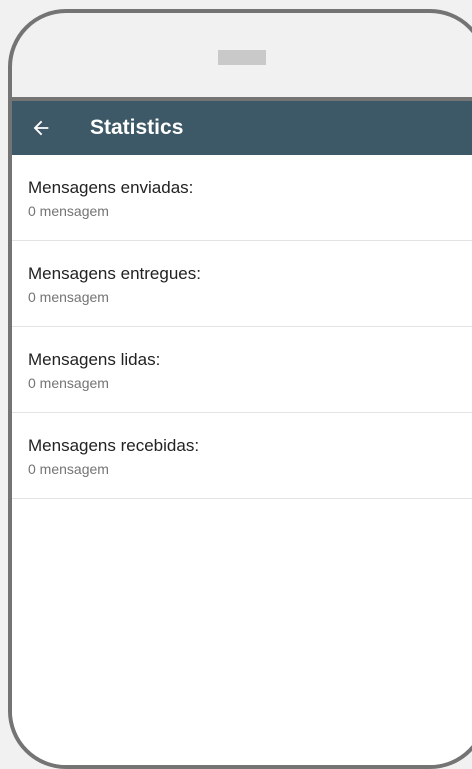 The width and height of the screenshot is (472, 769). Describe the element at coordinates (242, 198) in the screenshot. I see `stat-item-sent: Mensagens enviadas: 0 mensagem` at that location.